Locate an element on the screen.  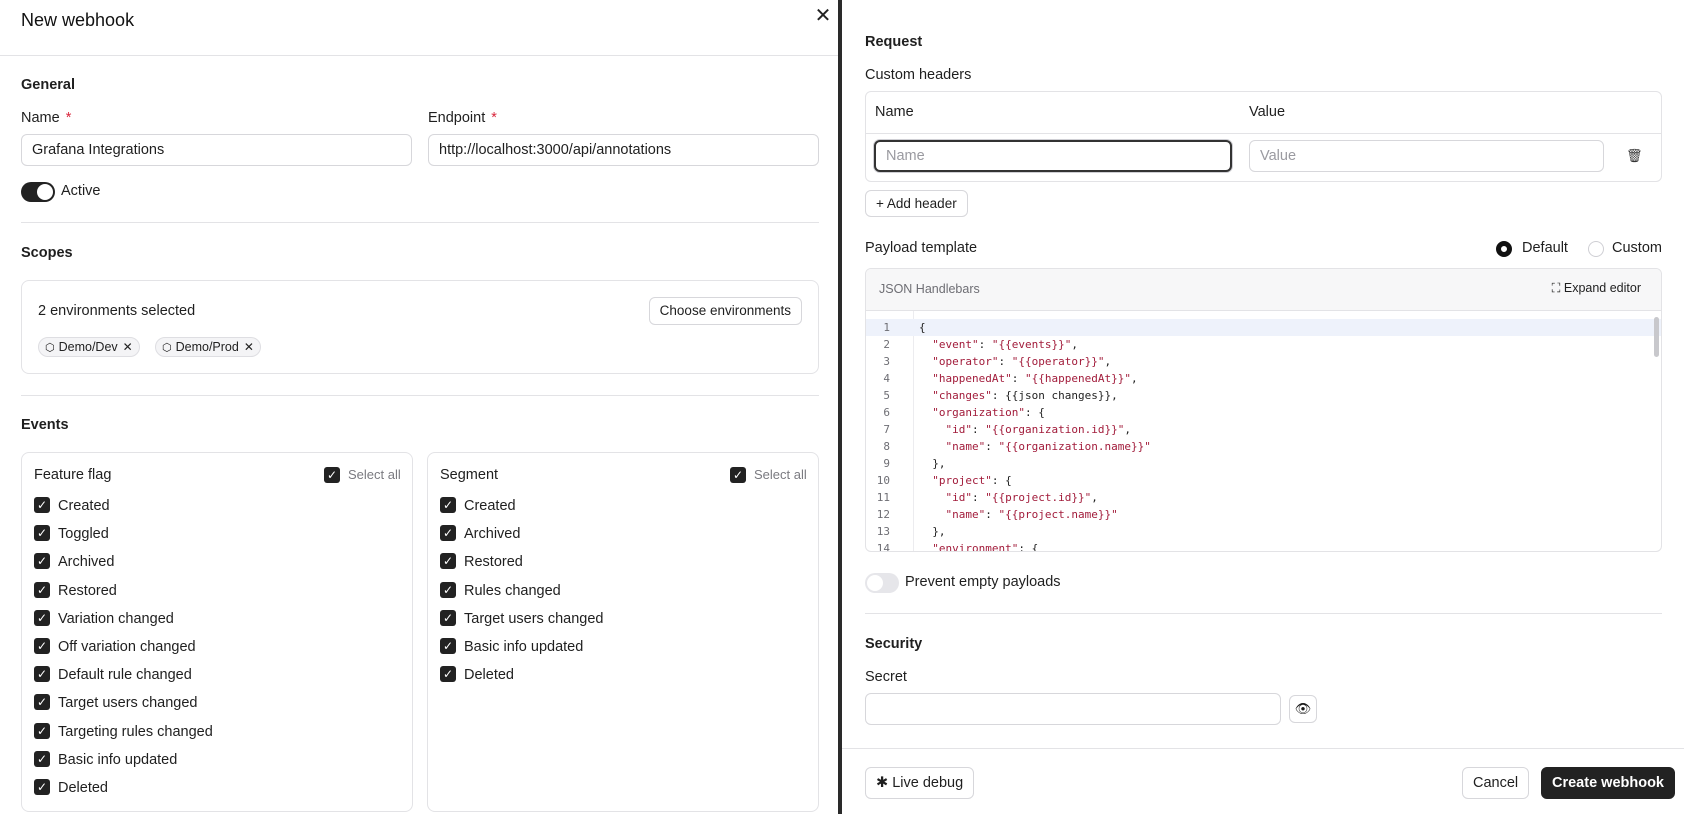
endpoint-label: Endpoint * is located at coordinates (462, 118).